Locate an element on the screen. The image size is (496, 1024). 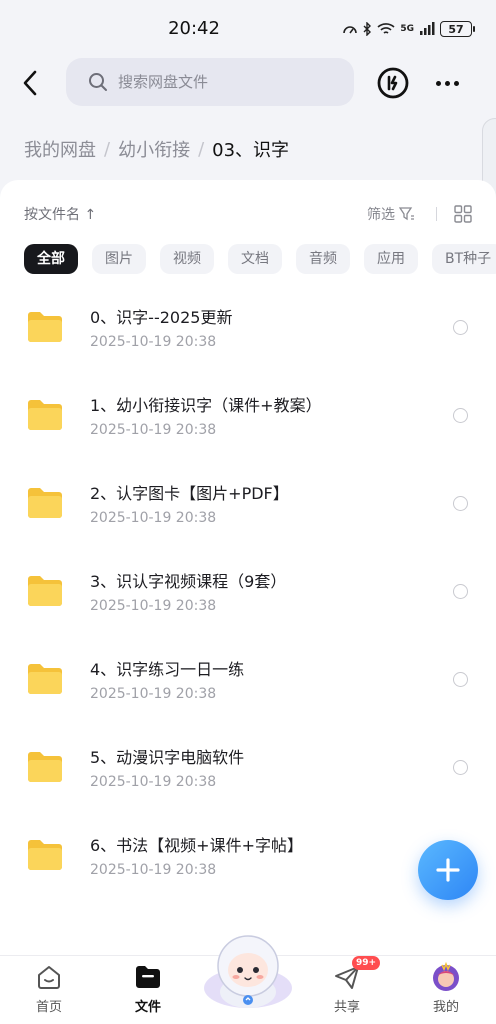
home-icon is located at coordinates (49, 977).